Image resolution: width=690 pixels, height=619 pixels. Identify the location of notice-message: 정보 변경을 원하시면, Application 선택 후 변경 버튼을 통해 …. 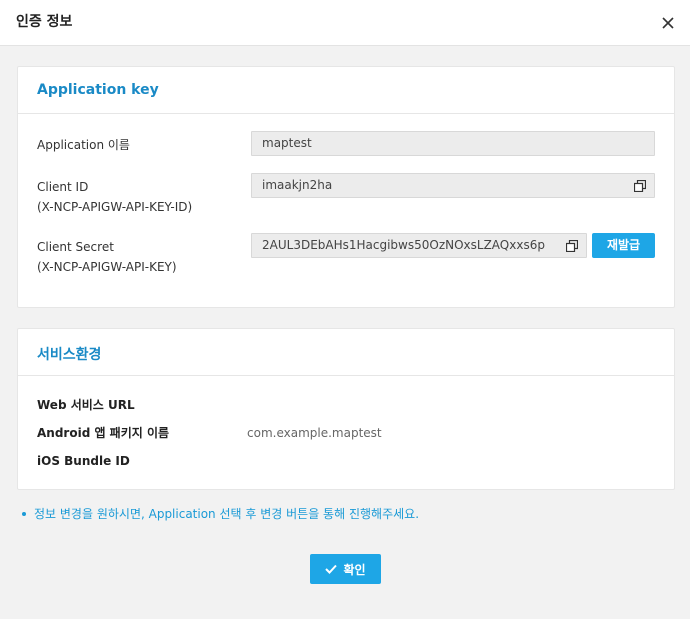
(227, 514).